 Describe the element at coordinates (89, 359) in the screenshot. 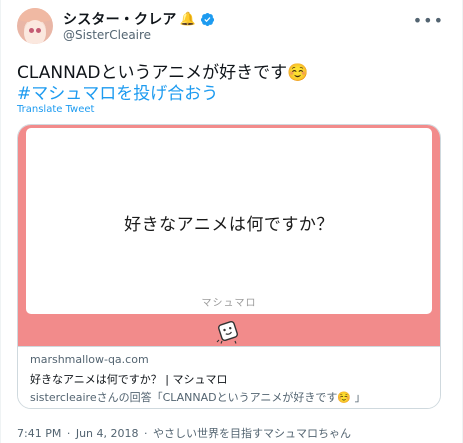

I see `card-domain: marshmallow-qa.com` at that location.